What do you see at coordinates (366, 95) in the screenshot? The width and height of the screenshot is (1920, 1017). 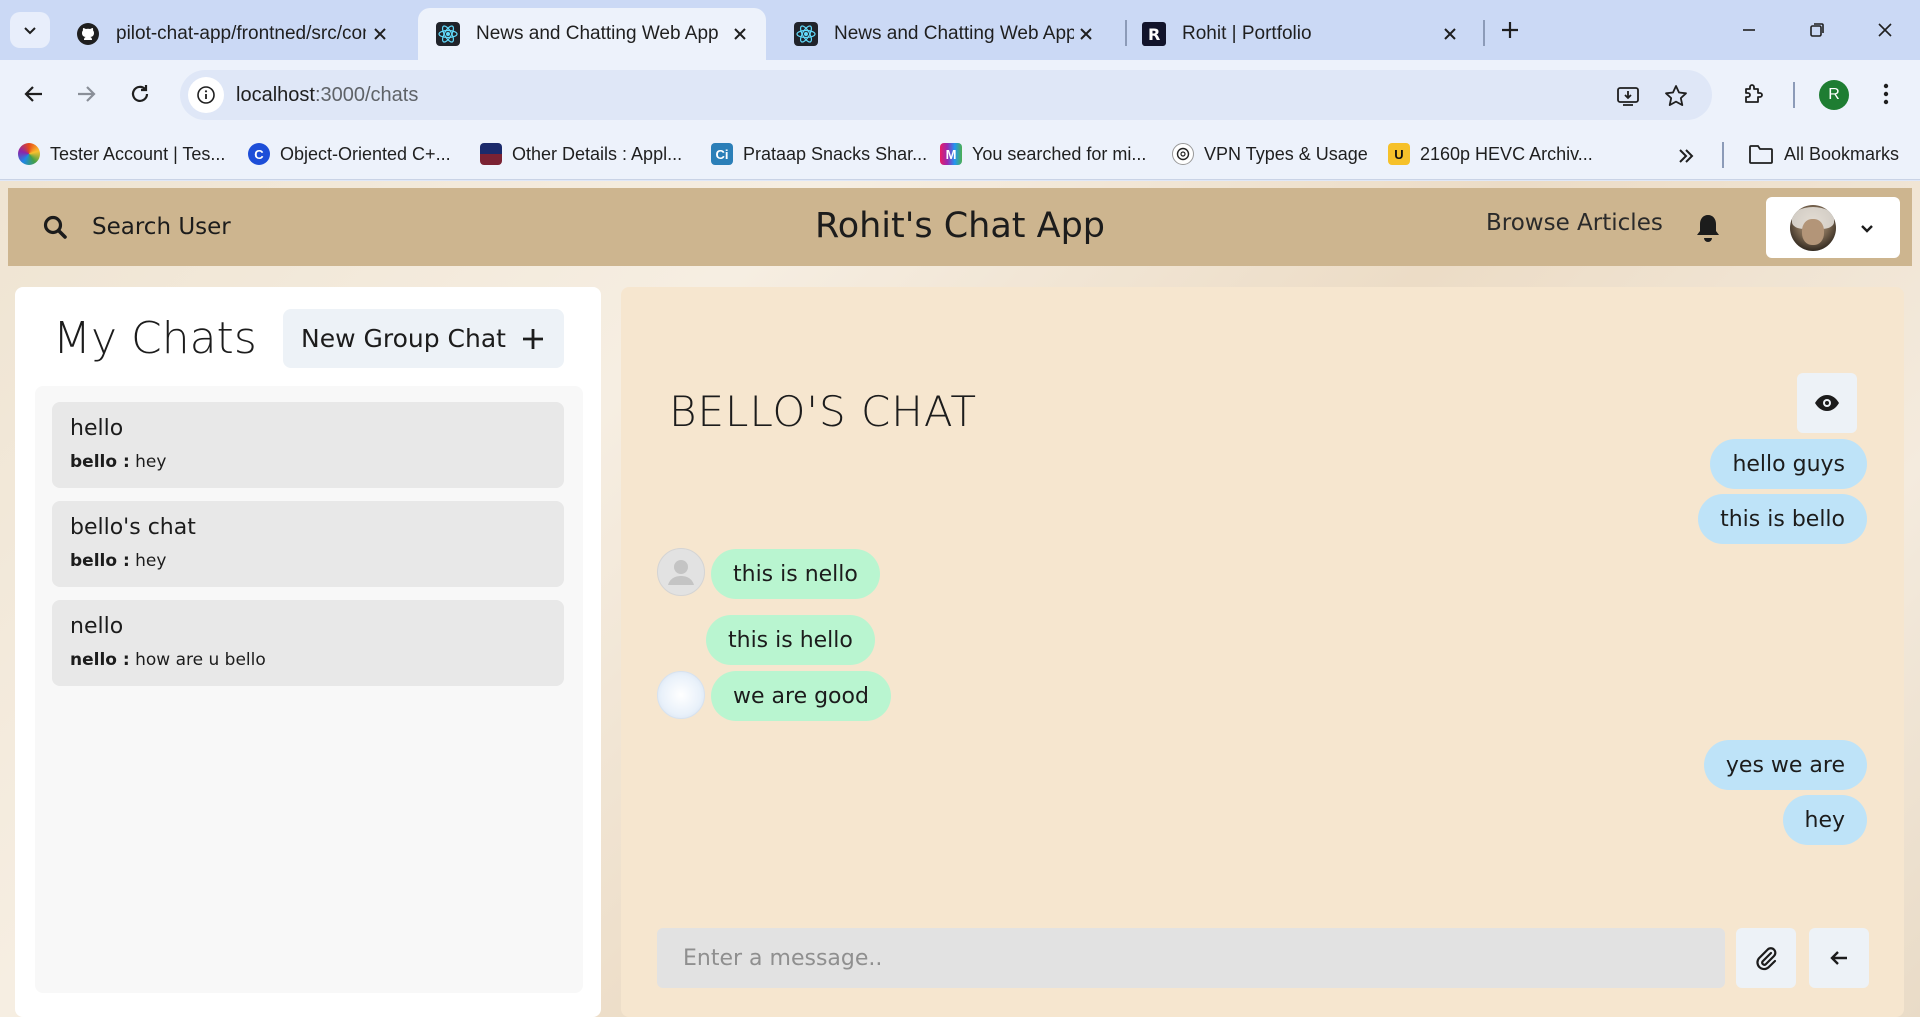 I see `url-path: :3000/chats` at bounding box center [366, 95].